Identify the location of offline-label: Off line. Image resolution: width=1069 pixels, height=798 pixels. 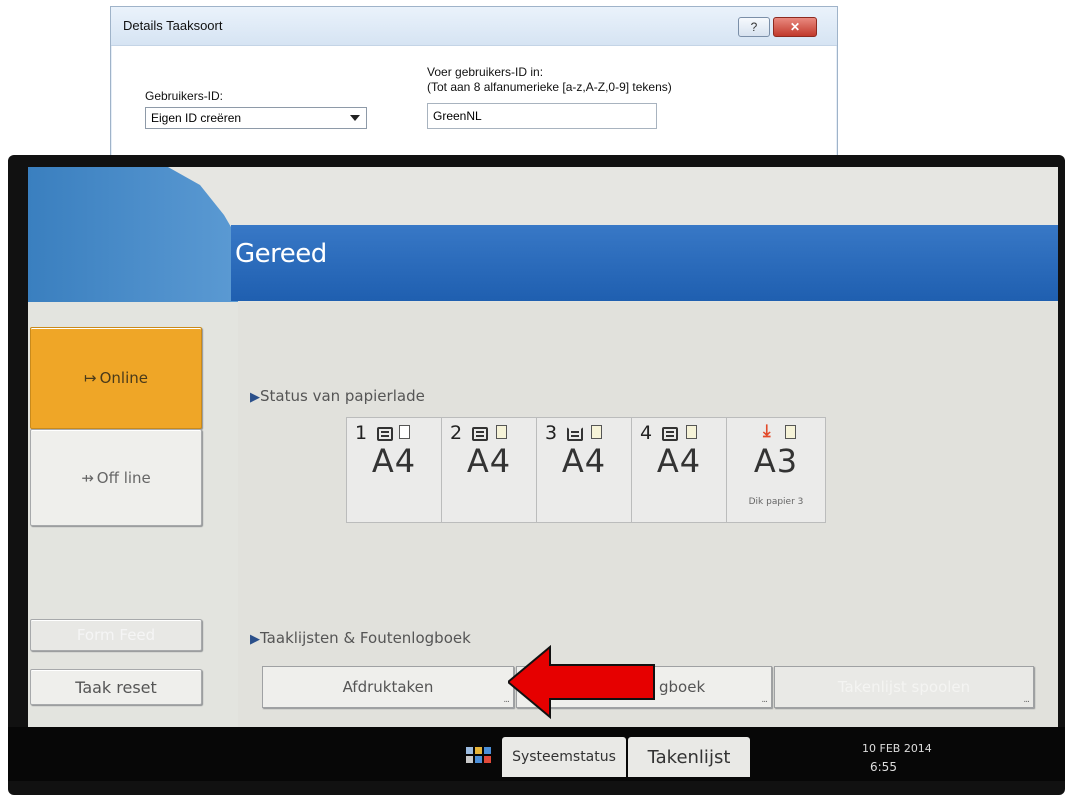
(123, 477).